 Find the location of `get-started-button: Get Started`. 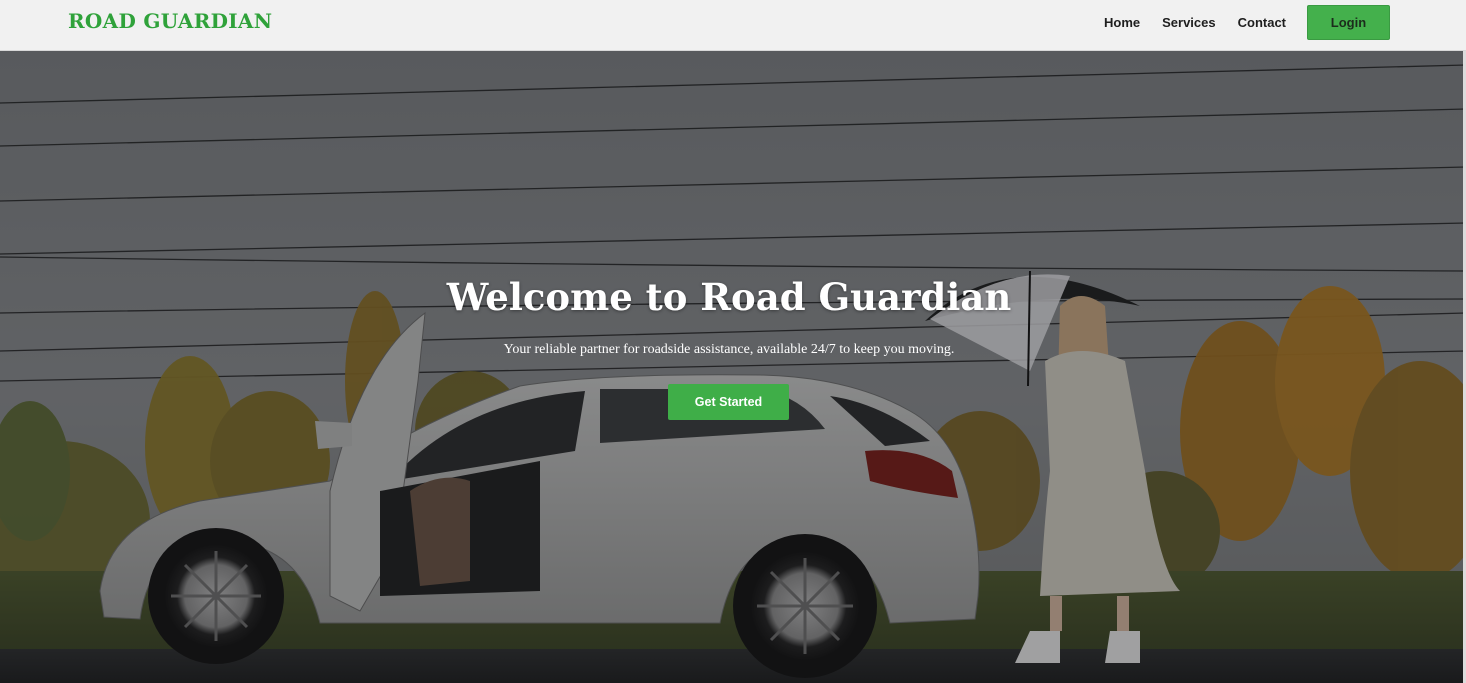

get-started-button: Get Started is located at coordinates (728, 402).